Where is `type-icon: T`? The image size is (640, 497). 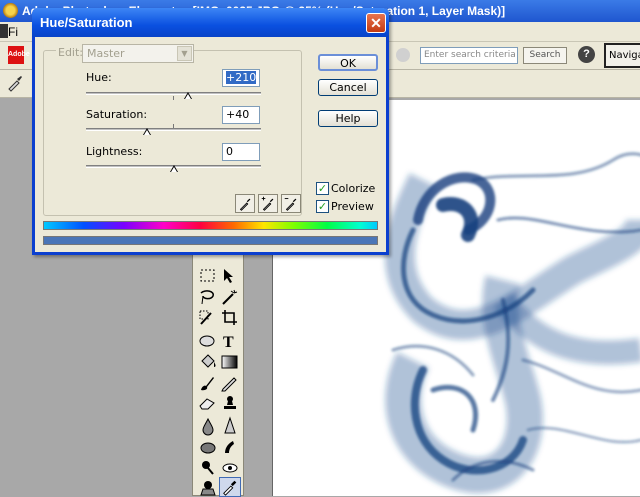
type-icon: T is located at coordinates (230, 341).